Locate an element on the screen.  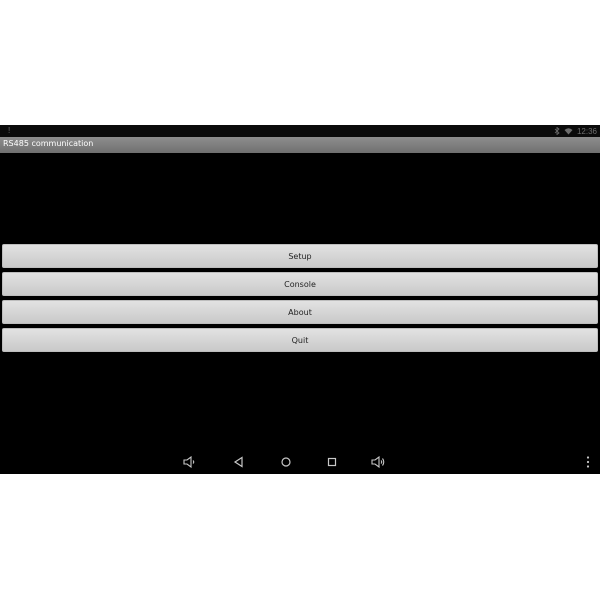
status-bar: ! 12:36 is located at coordinates (300, 131).